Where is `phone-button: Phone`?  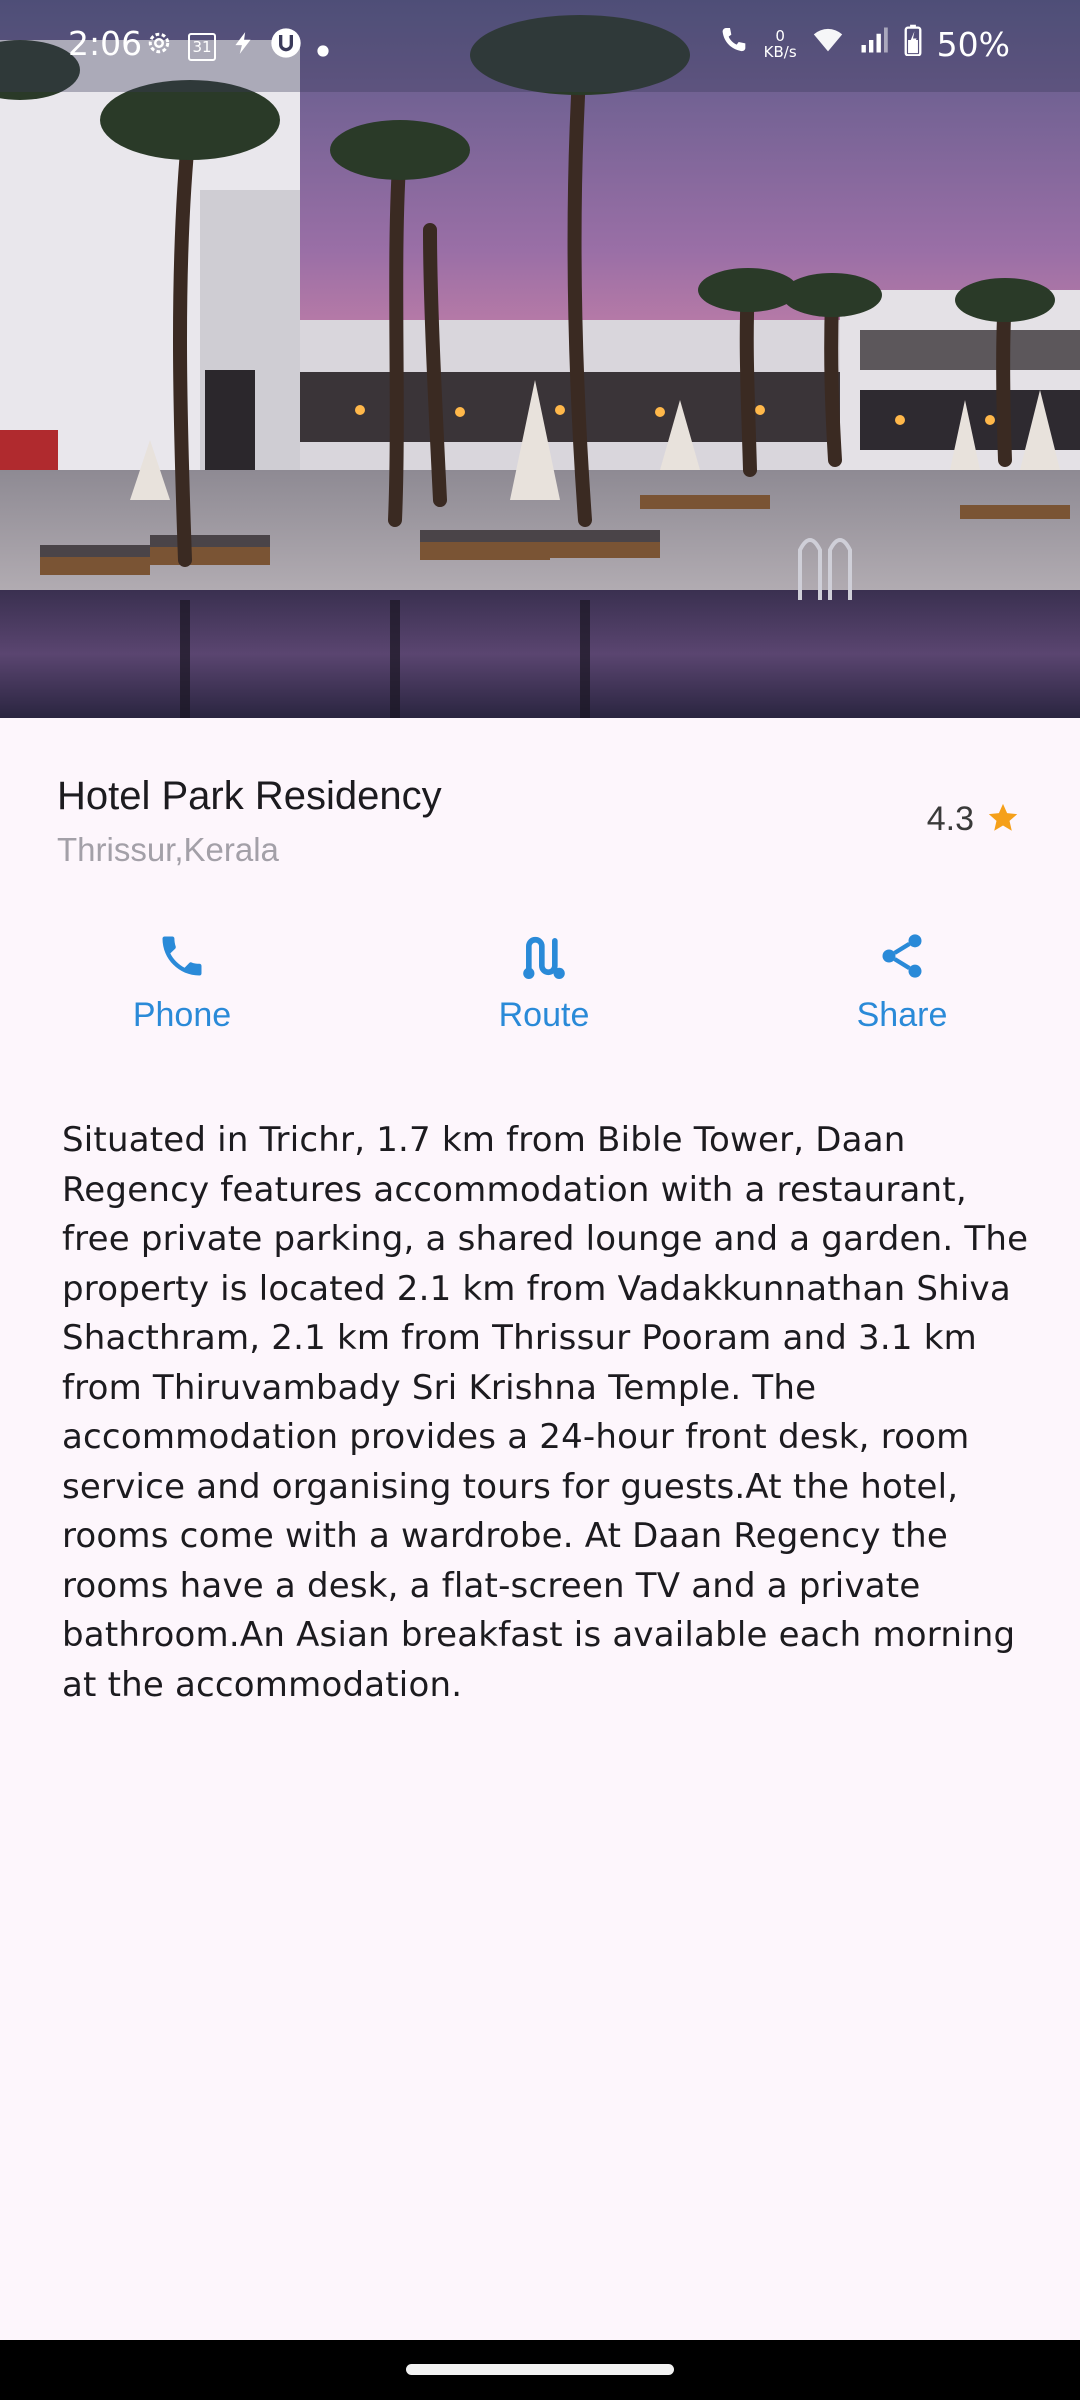
phone-button: Phone is located at coordinates (182, 977).